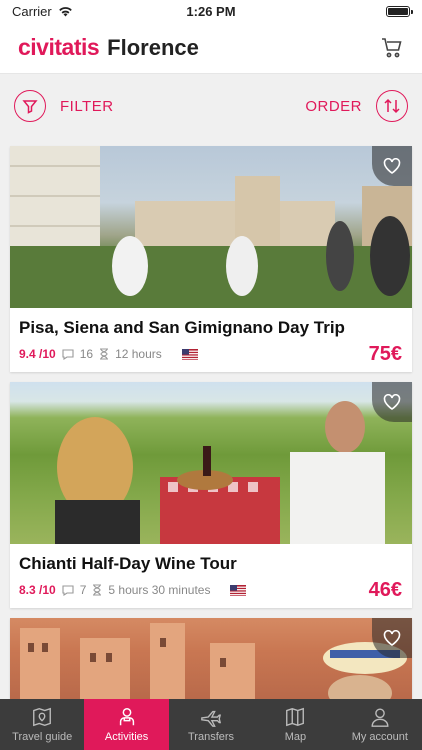  I want to click on chianti-photo, so click(220, 472).